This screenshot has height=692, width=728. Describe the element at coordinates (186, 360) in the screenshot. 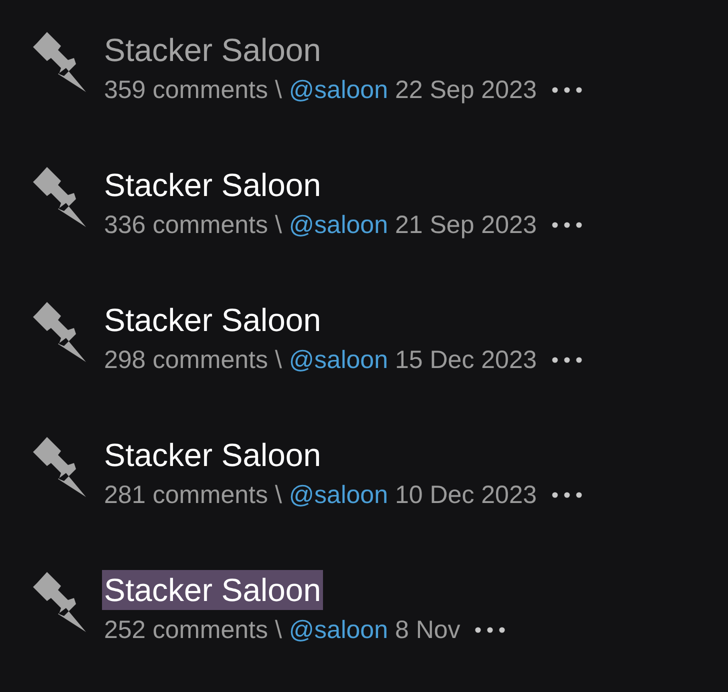

I see `comment-count: 298 comments` at that location.